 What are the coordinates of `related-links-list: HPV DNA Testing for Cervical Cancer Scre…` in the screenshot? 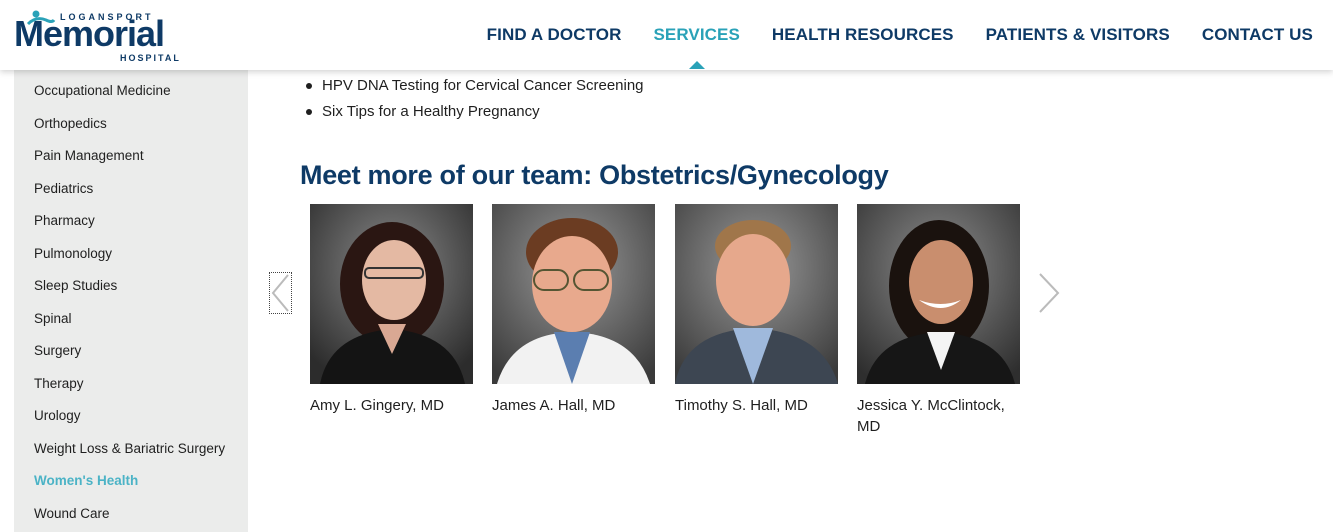 It's located at (475, 102).